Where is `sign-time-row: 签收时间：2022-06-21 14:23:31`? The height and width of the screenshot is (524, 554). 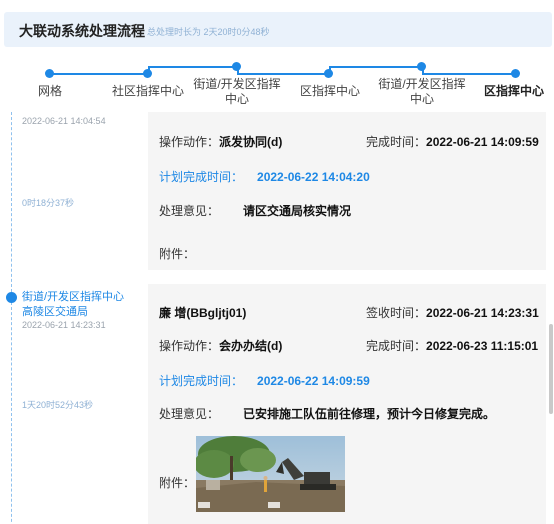 sign-time-row: 签收时间：2022-06-21 14:23:31 is located at coordinates (452, 313).